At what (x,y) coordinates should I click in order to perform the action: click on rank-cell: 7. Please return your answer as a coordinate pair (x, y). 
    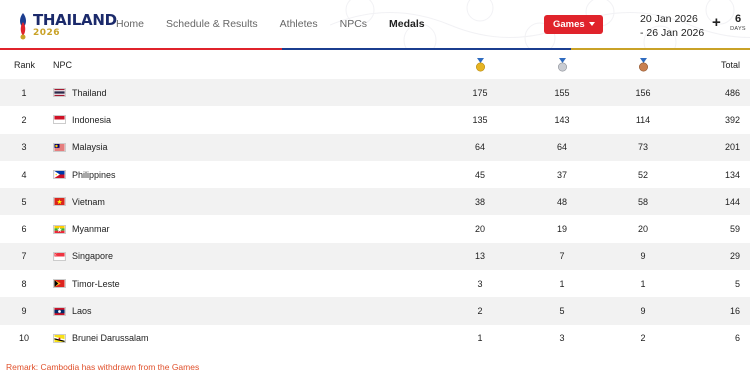
    Looking at the image, I should click on (24, 256).